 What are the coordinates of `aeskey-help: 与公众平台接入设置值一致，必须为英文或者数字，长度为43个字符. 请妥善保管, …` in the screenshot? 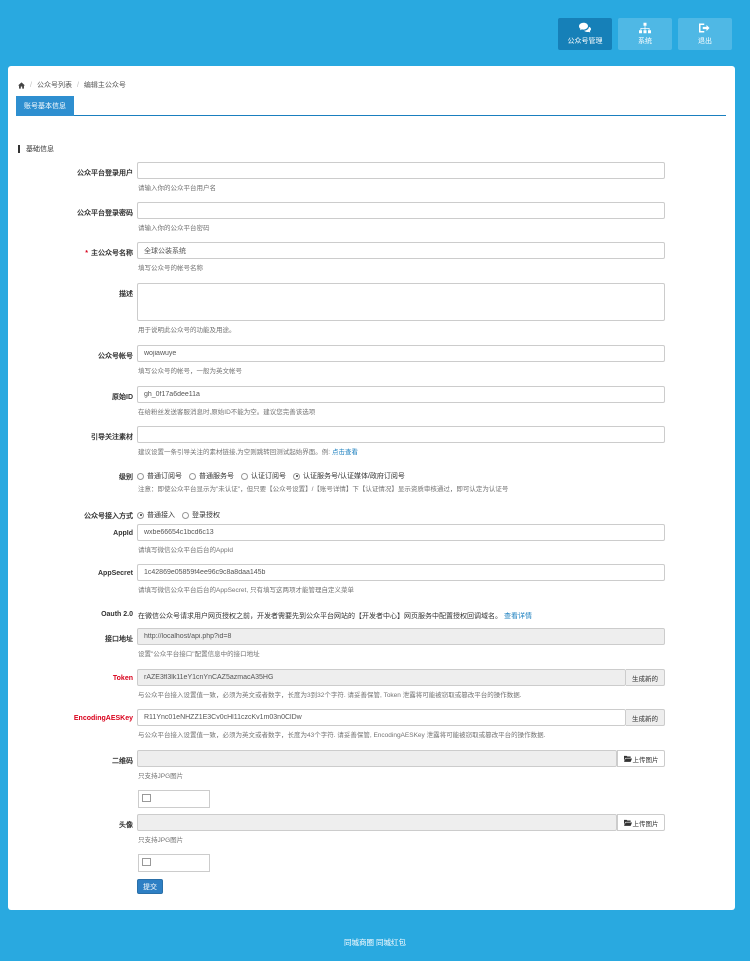 It's located at (342, 735).